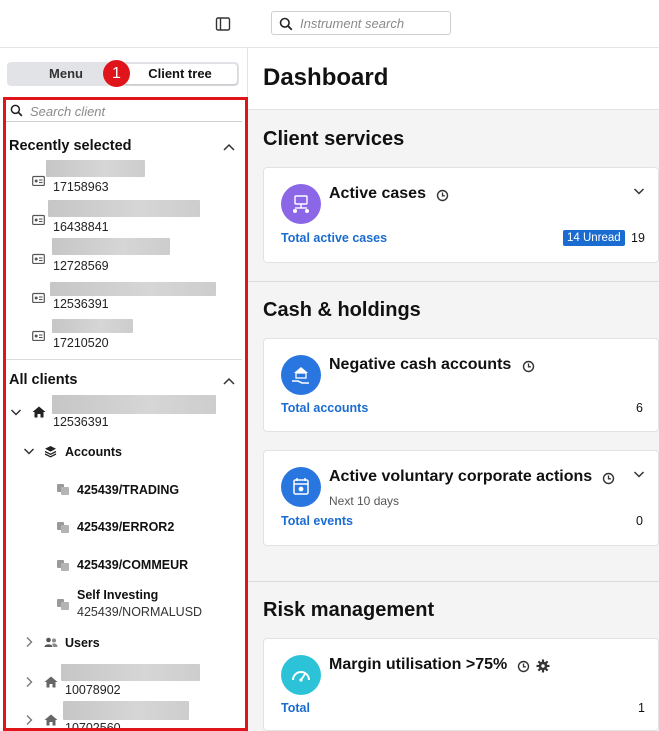  Describe the element at coordinates (223, 24) in the screenshot. I see `sidebar-toggle-icon` at that location.